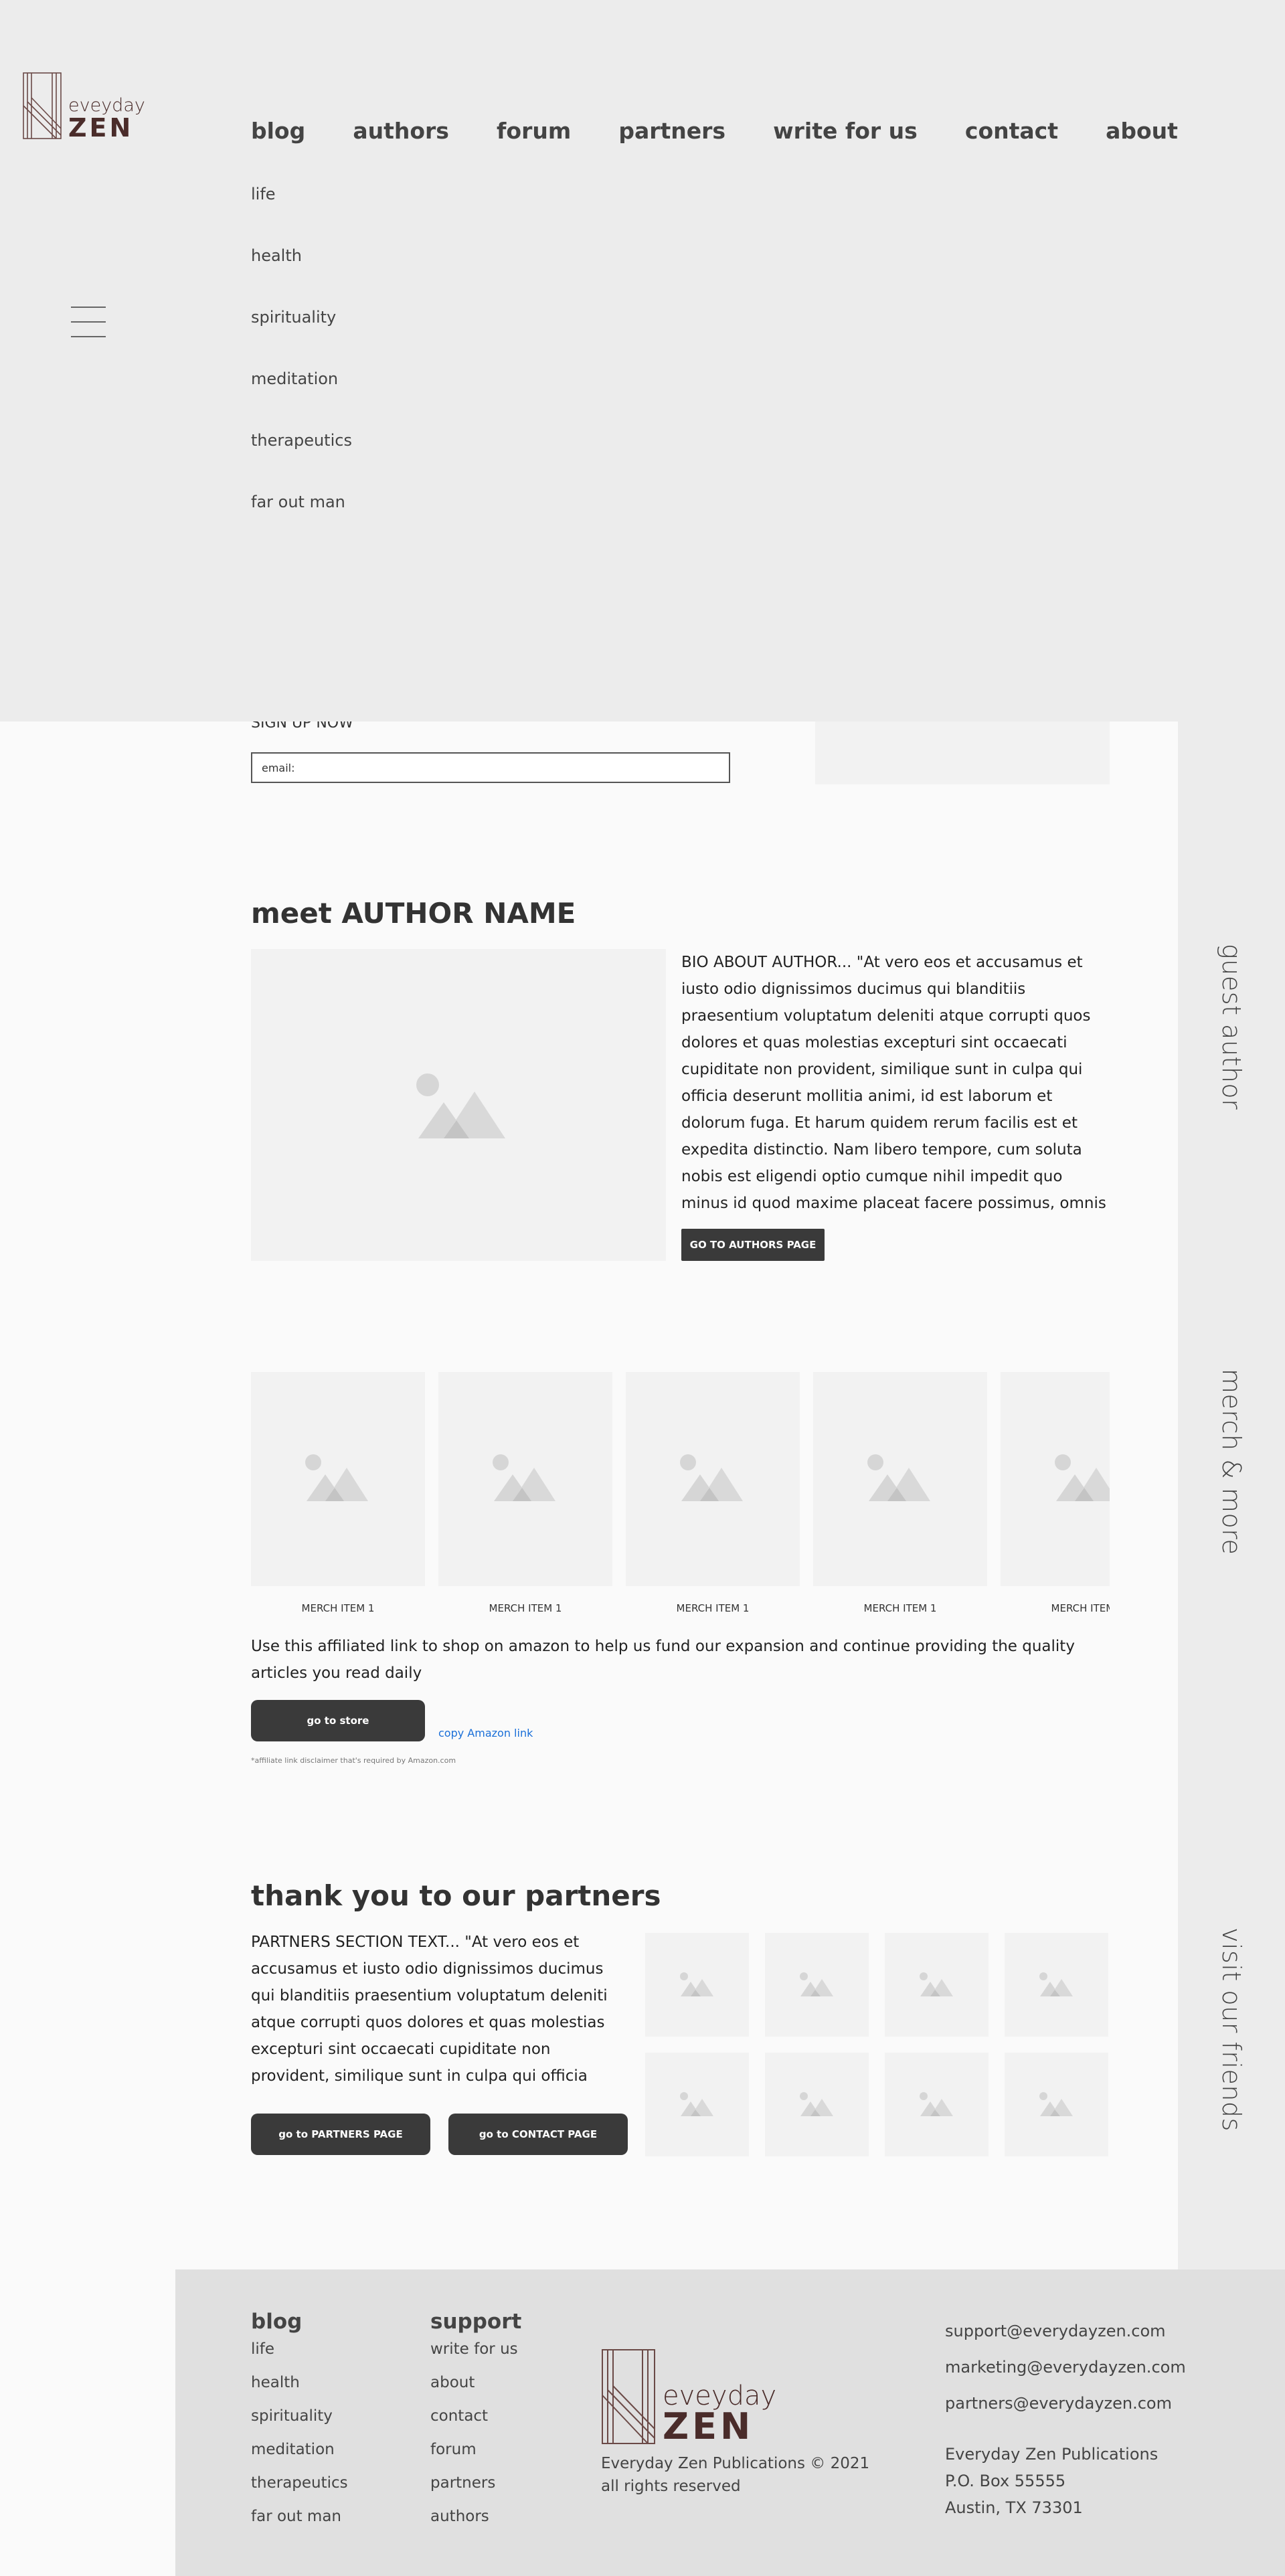 This screenshot has height=2576, width=1285. I want to click on footer-link: therapeutics, so click(299, 2491).